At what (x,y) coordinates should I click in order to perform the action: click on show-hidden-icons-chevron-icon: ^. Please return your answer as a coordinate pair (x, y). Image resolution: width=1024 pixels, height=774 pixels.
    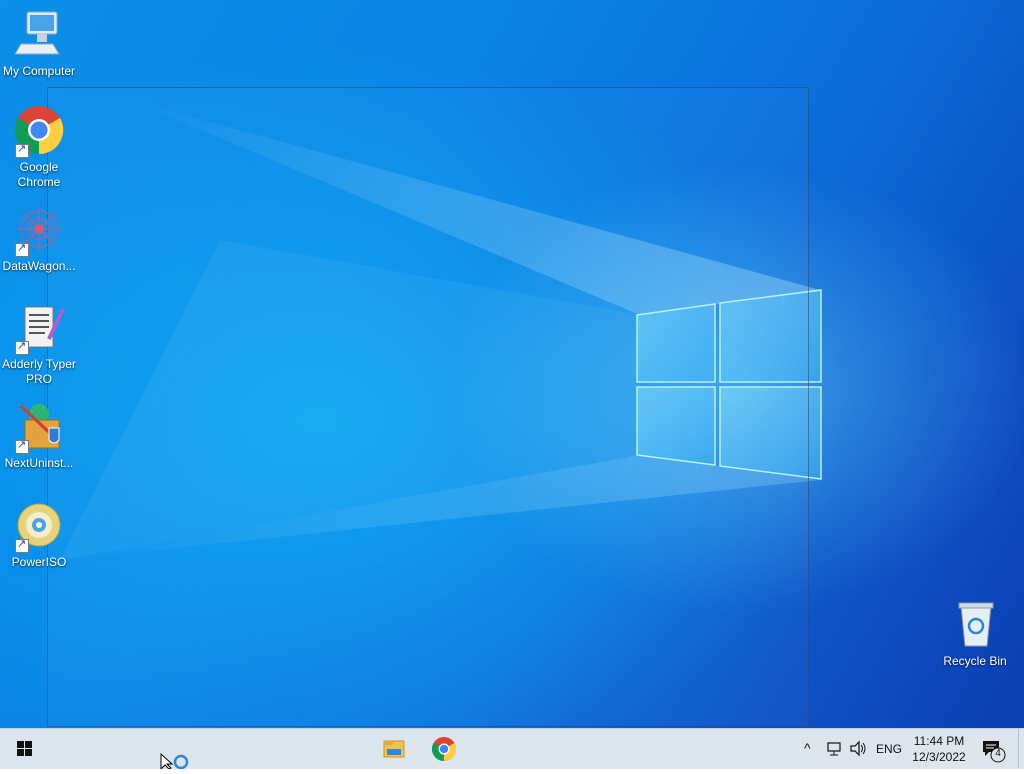
    Looking at the image, I should click on (807, 748).